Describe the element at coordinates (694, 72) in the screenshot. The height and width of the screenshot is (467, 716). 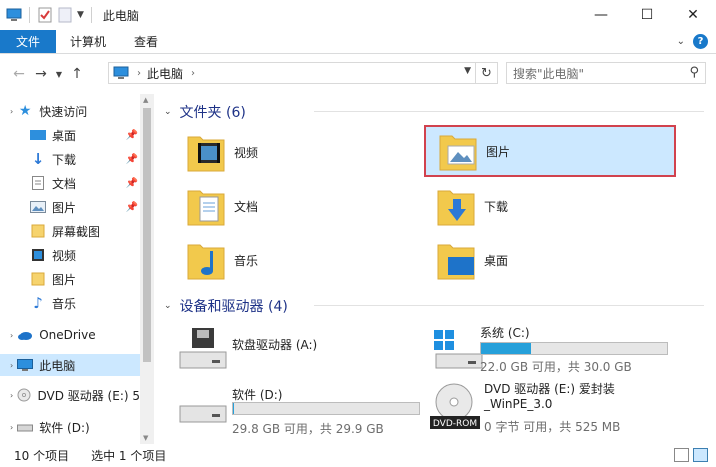
I see `search-icon: ⚲` at that location.